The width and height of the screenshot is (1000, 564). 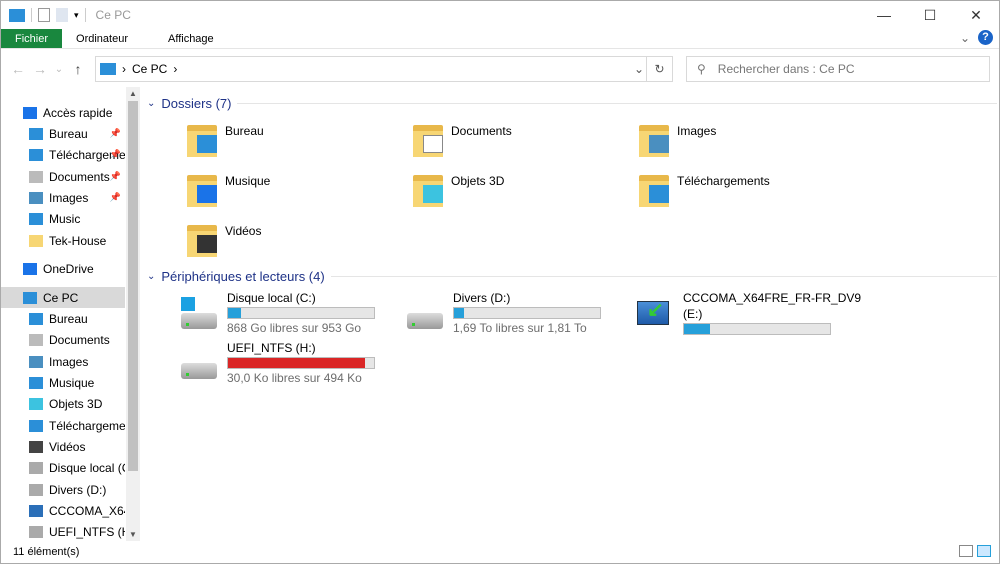 I want to click on drive-item: Divers (D:) 1,69 To libres sur 1,81 To, so click(x=503, y=313).